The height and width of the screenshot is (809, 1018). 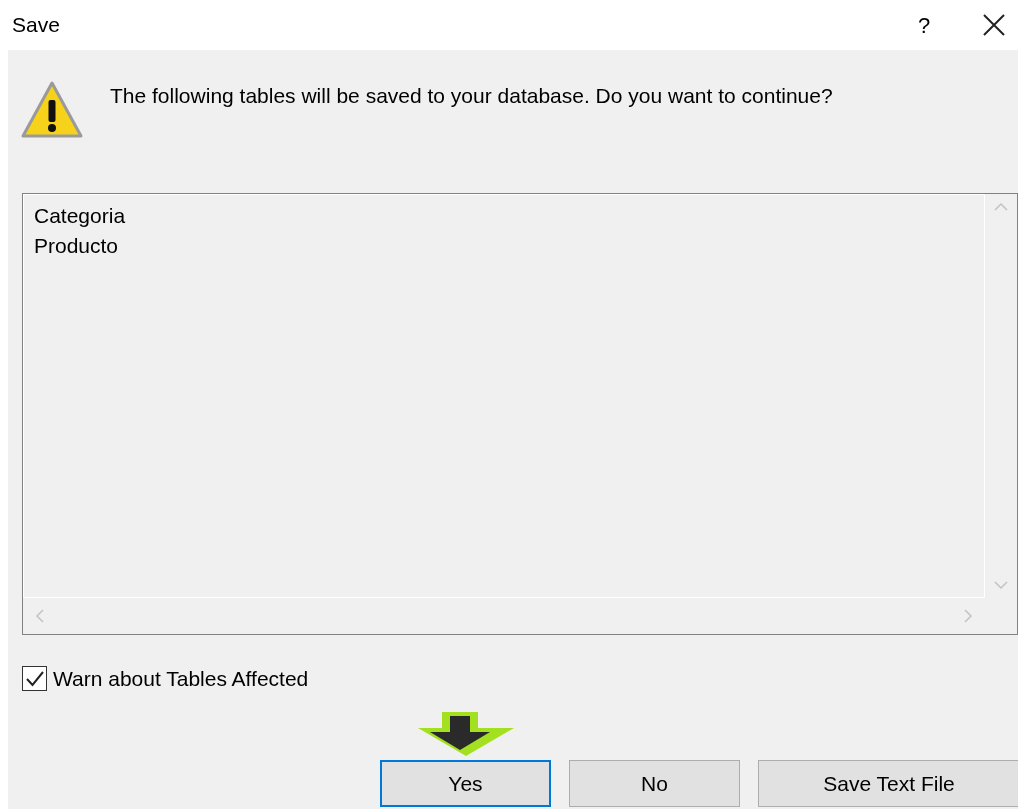 I want to click on dialog-button: Yes, so click(x=465, y=783).